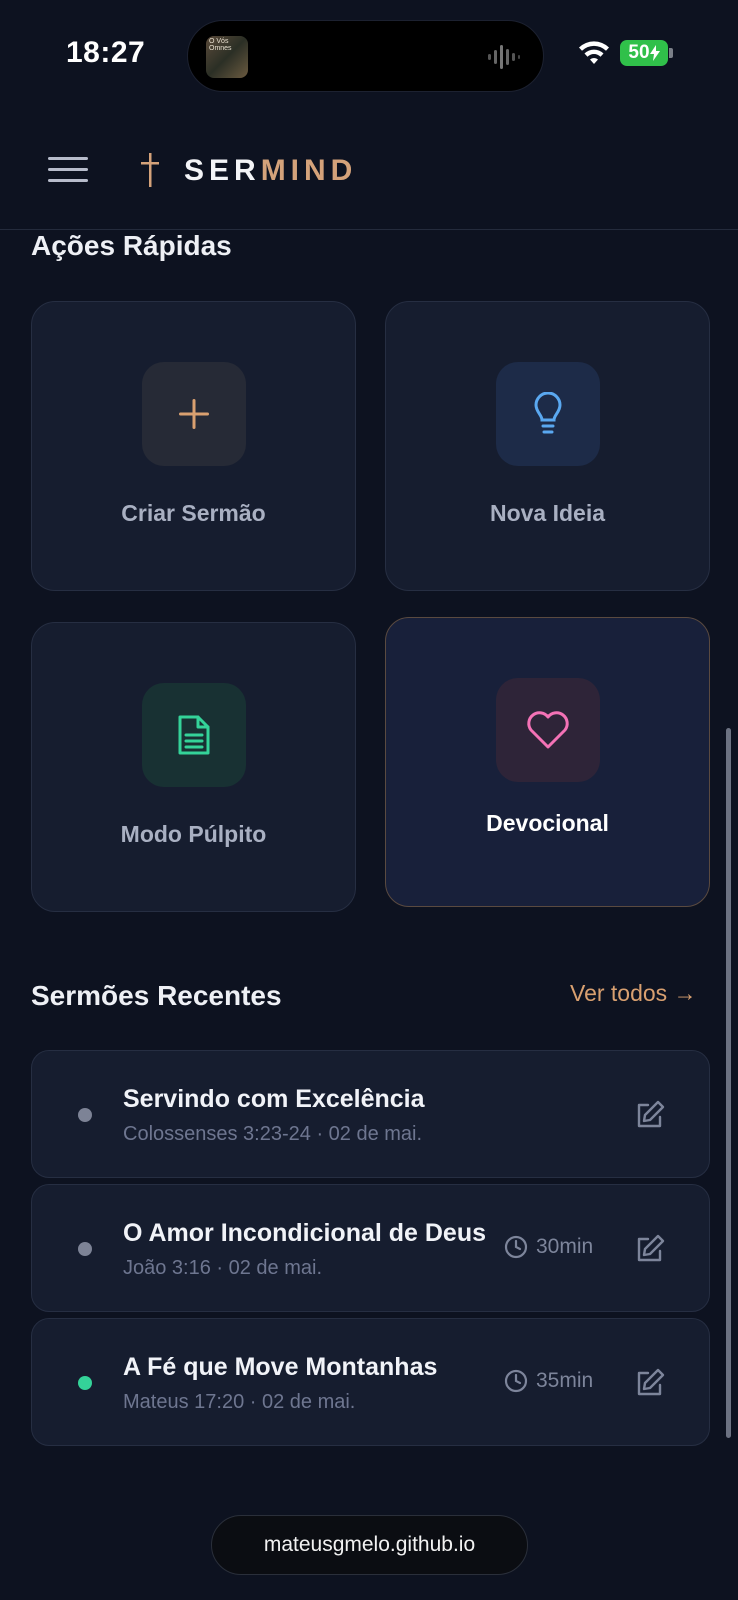  What do you see at coordinates (239, 1402) in the screenshot?
I see `sermon-meta: Mateus 17:20 · 02 de mai.` at bounding box center [239, 1402].